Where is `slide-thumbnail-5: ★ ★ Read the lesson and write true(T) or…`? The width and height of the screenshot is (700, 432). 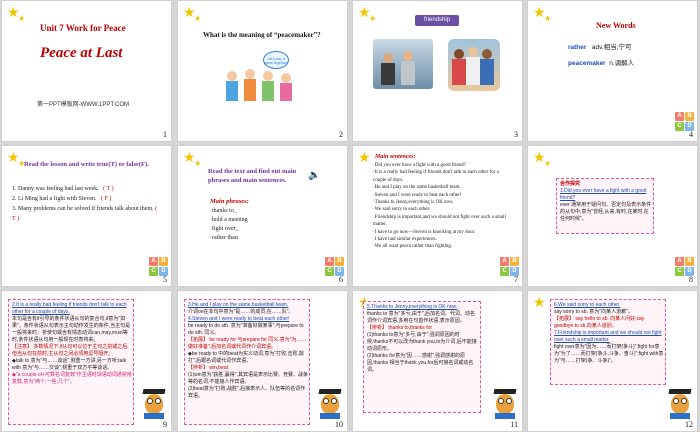 slide-thumbnail-5: ★ ★ Read the lesson and write true(T) or… is located at coordinates (86, 216).